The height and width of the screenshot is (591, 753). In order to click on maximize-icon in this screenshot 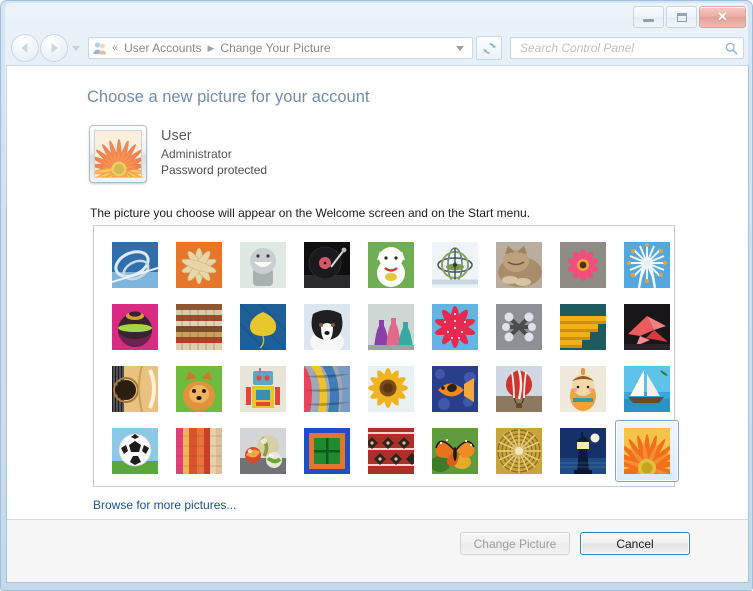, I will do `click(681, 17)`.